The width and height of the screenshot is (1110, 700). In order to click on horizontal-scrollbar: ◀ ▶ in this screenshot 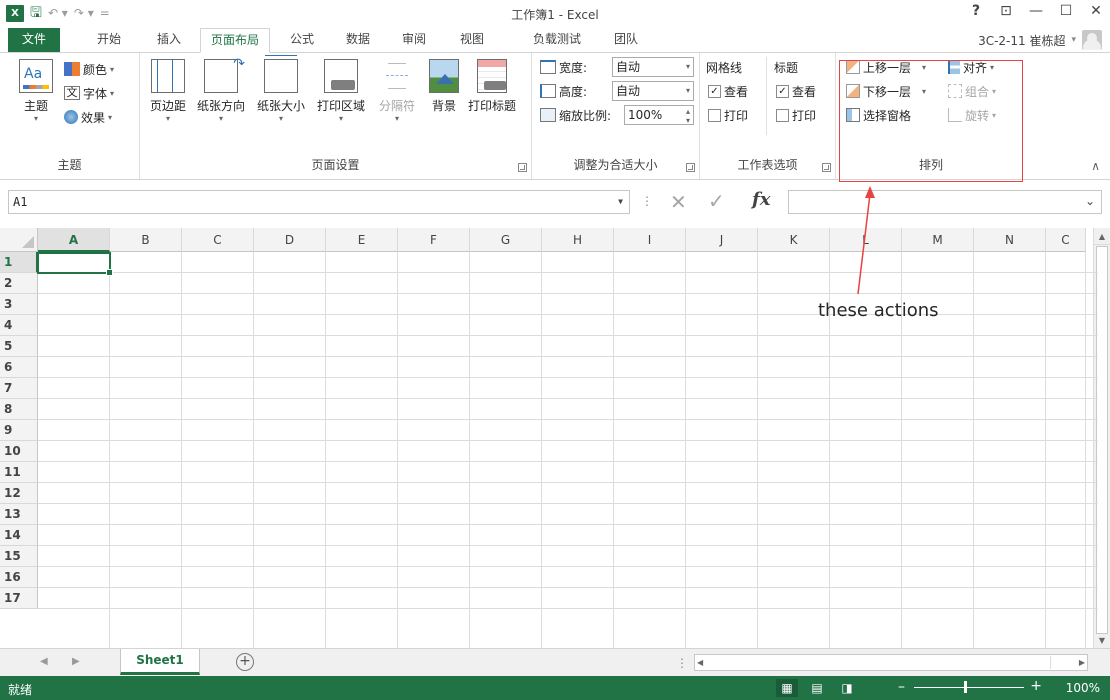, I will do `click(891, 662)`.